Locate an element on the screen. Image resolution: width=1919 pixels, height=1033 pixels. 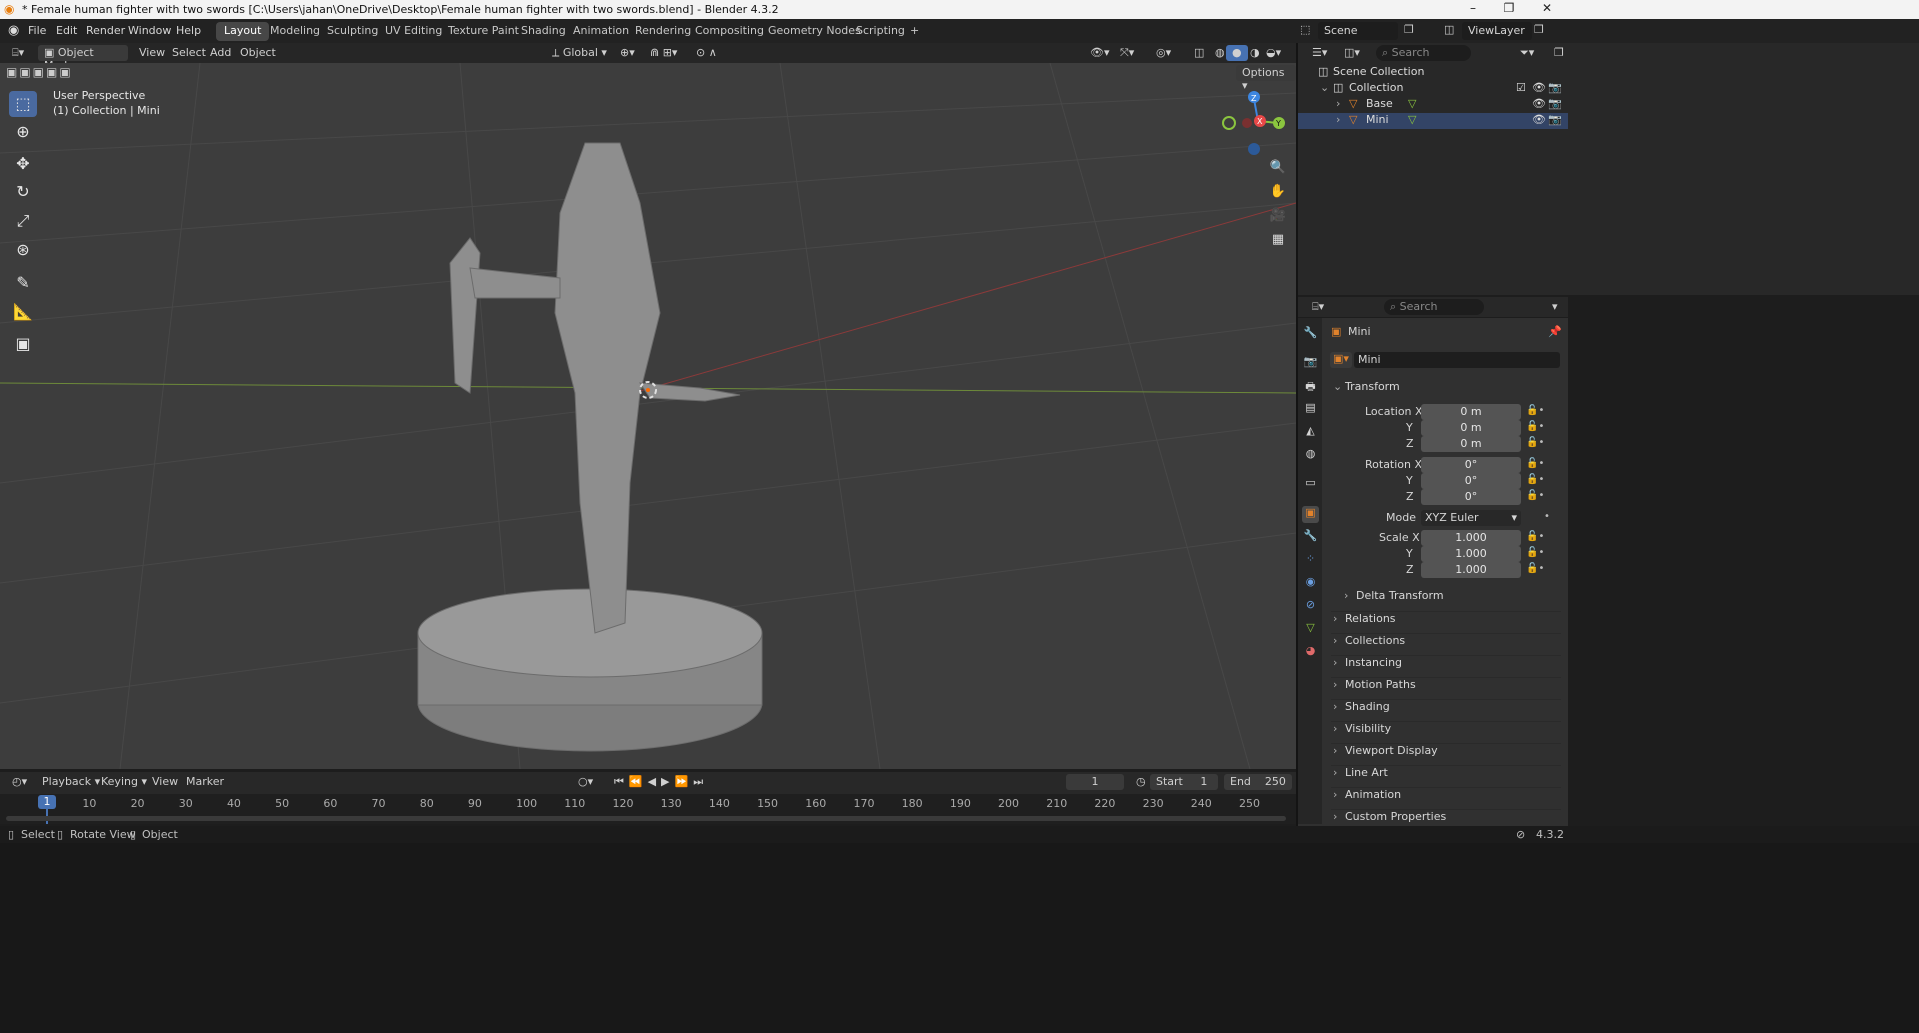
panel-motion-paths: › Motion Paths is located at coordinates (1446, 687).